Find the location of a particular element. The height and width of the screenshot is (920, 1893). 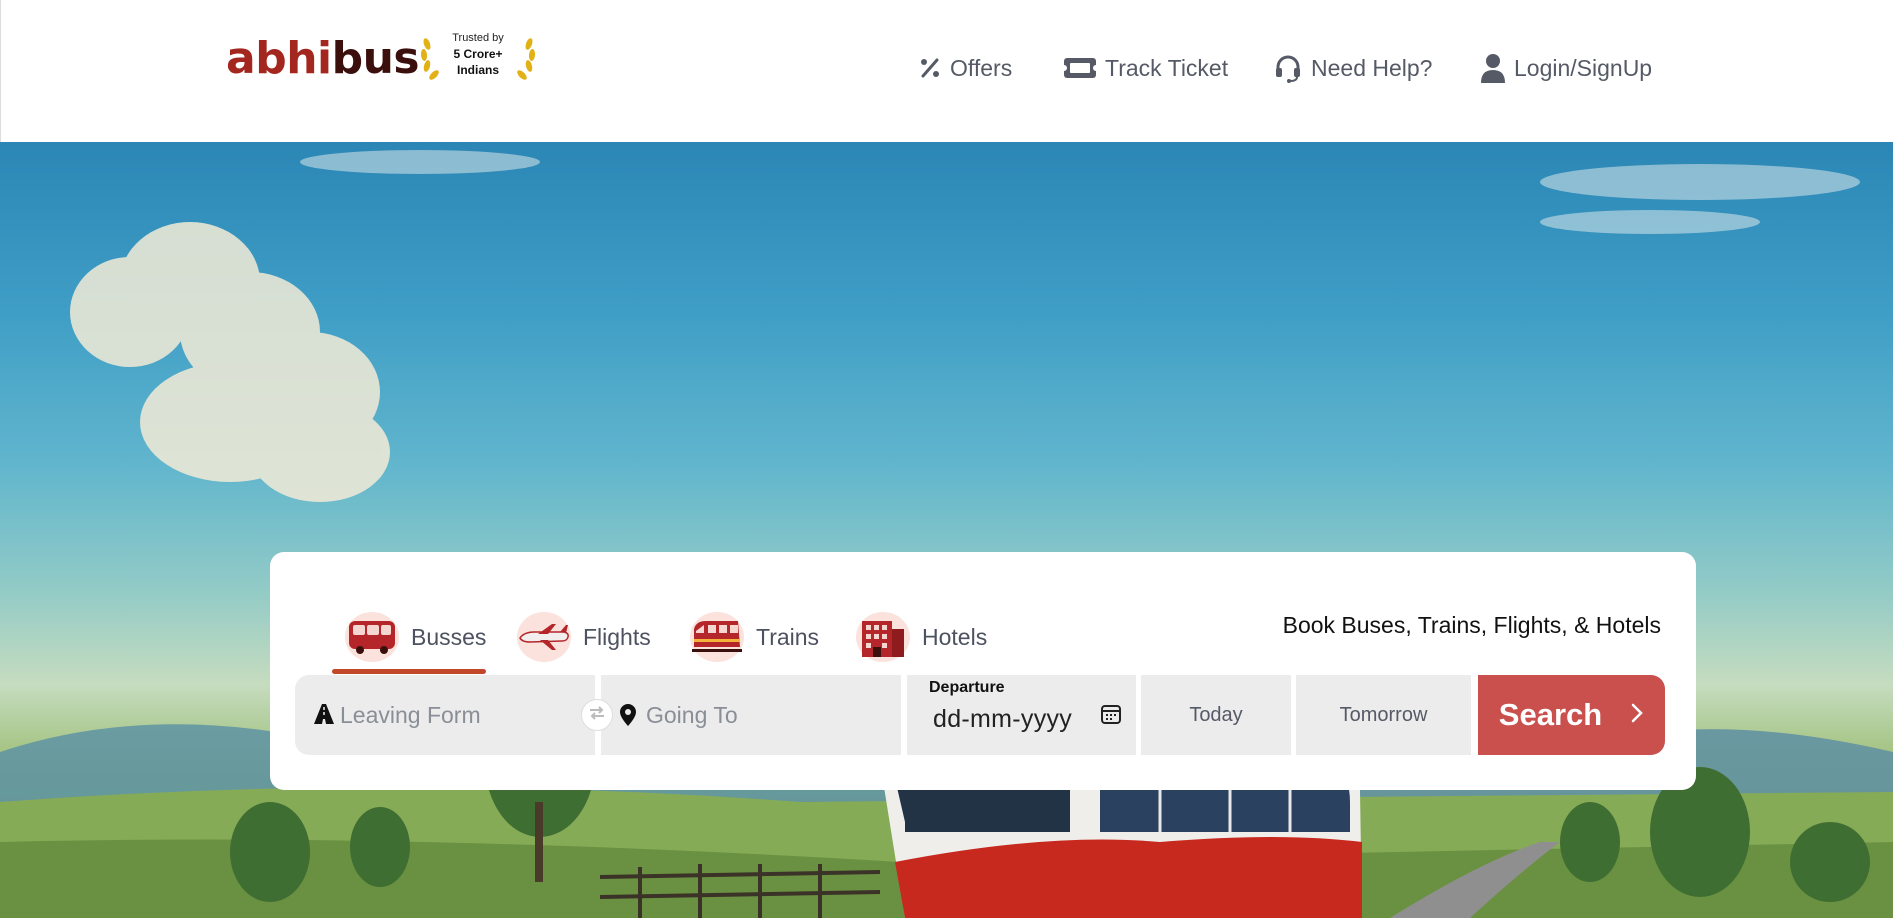

booking-tagline: Book Buses, Trains, Flights, & Hotels is located at coordinates (1471, 625).